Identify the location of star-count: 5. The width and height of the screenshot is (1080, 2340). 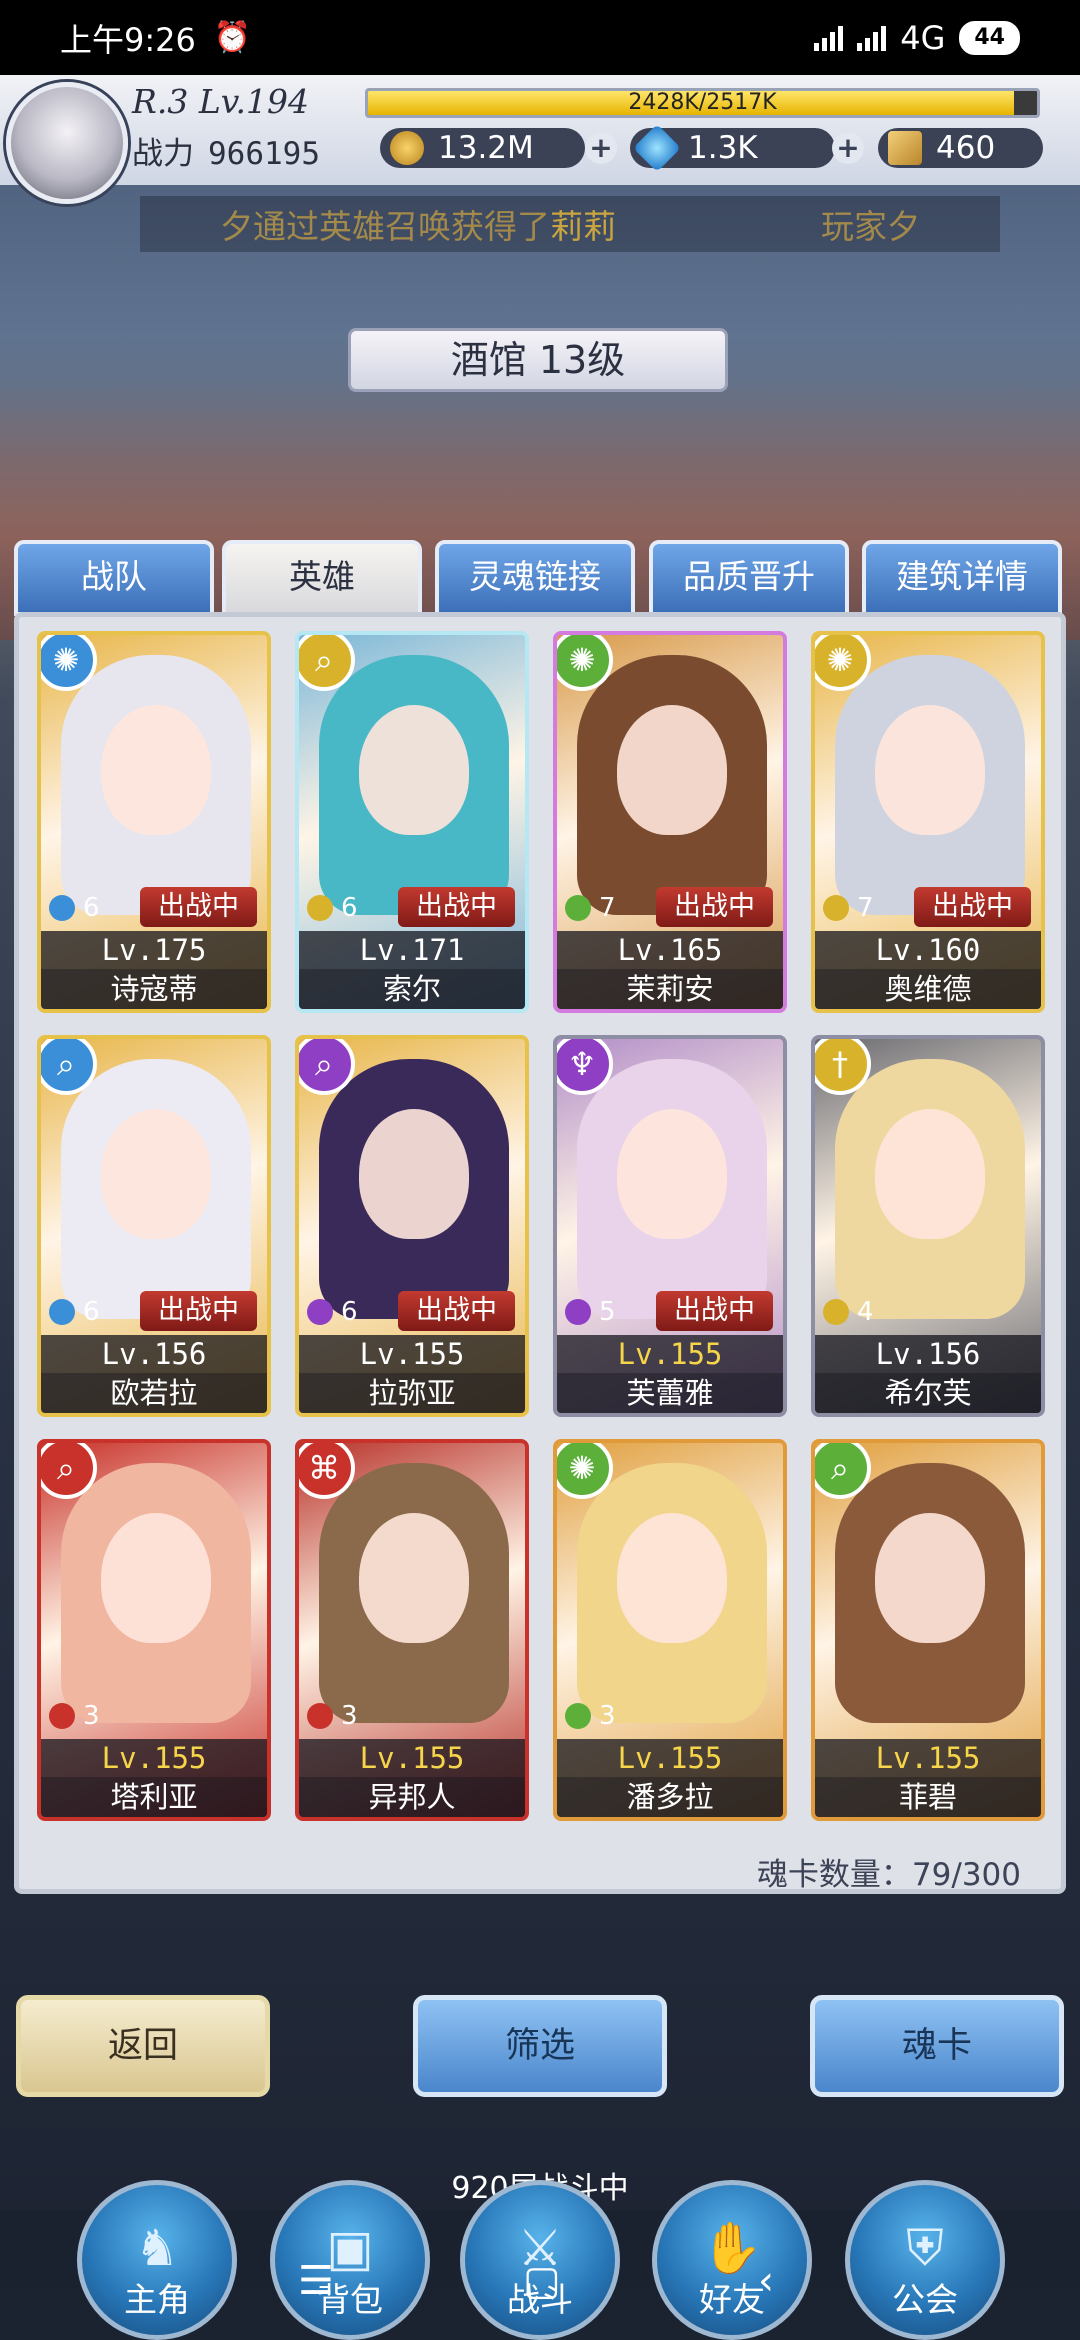
(607, 1312).